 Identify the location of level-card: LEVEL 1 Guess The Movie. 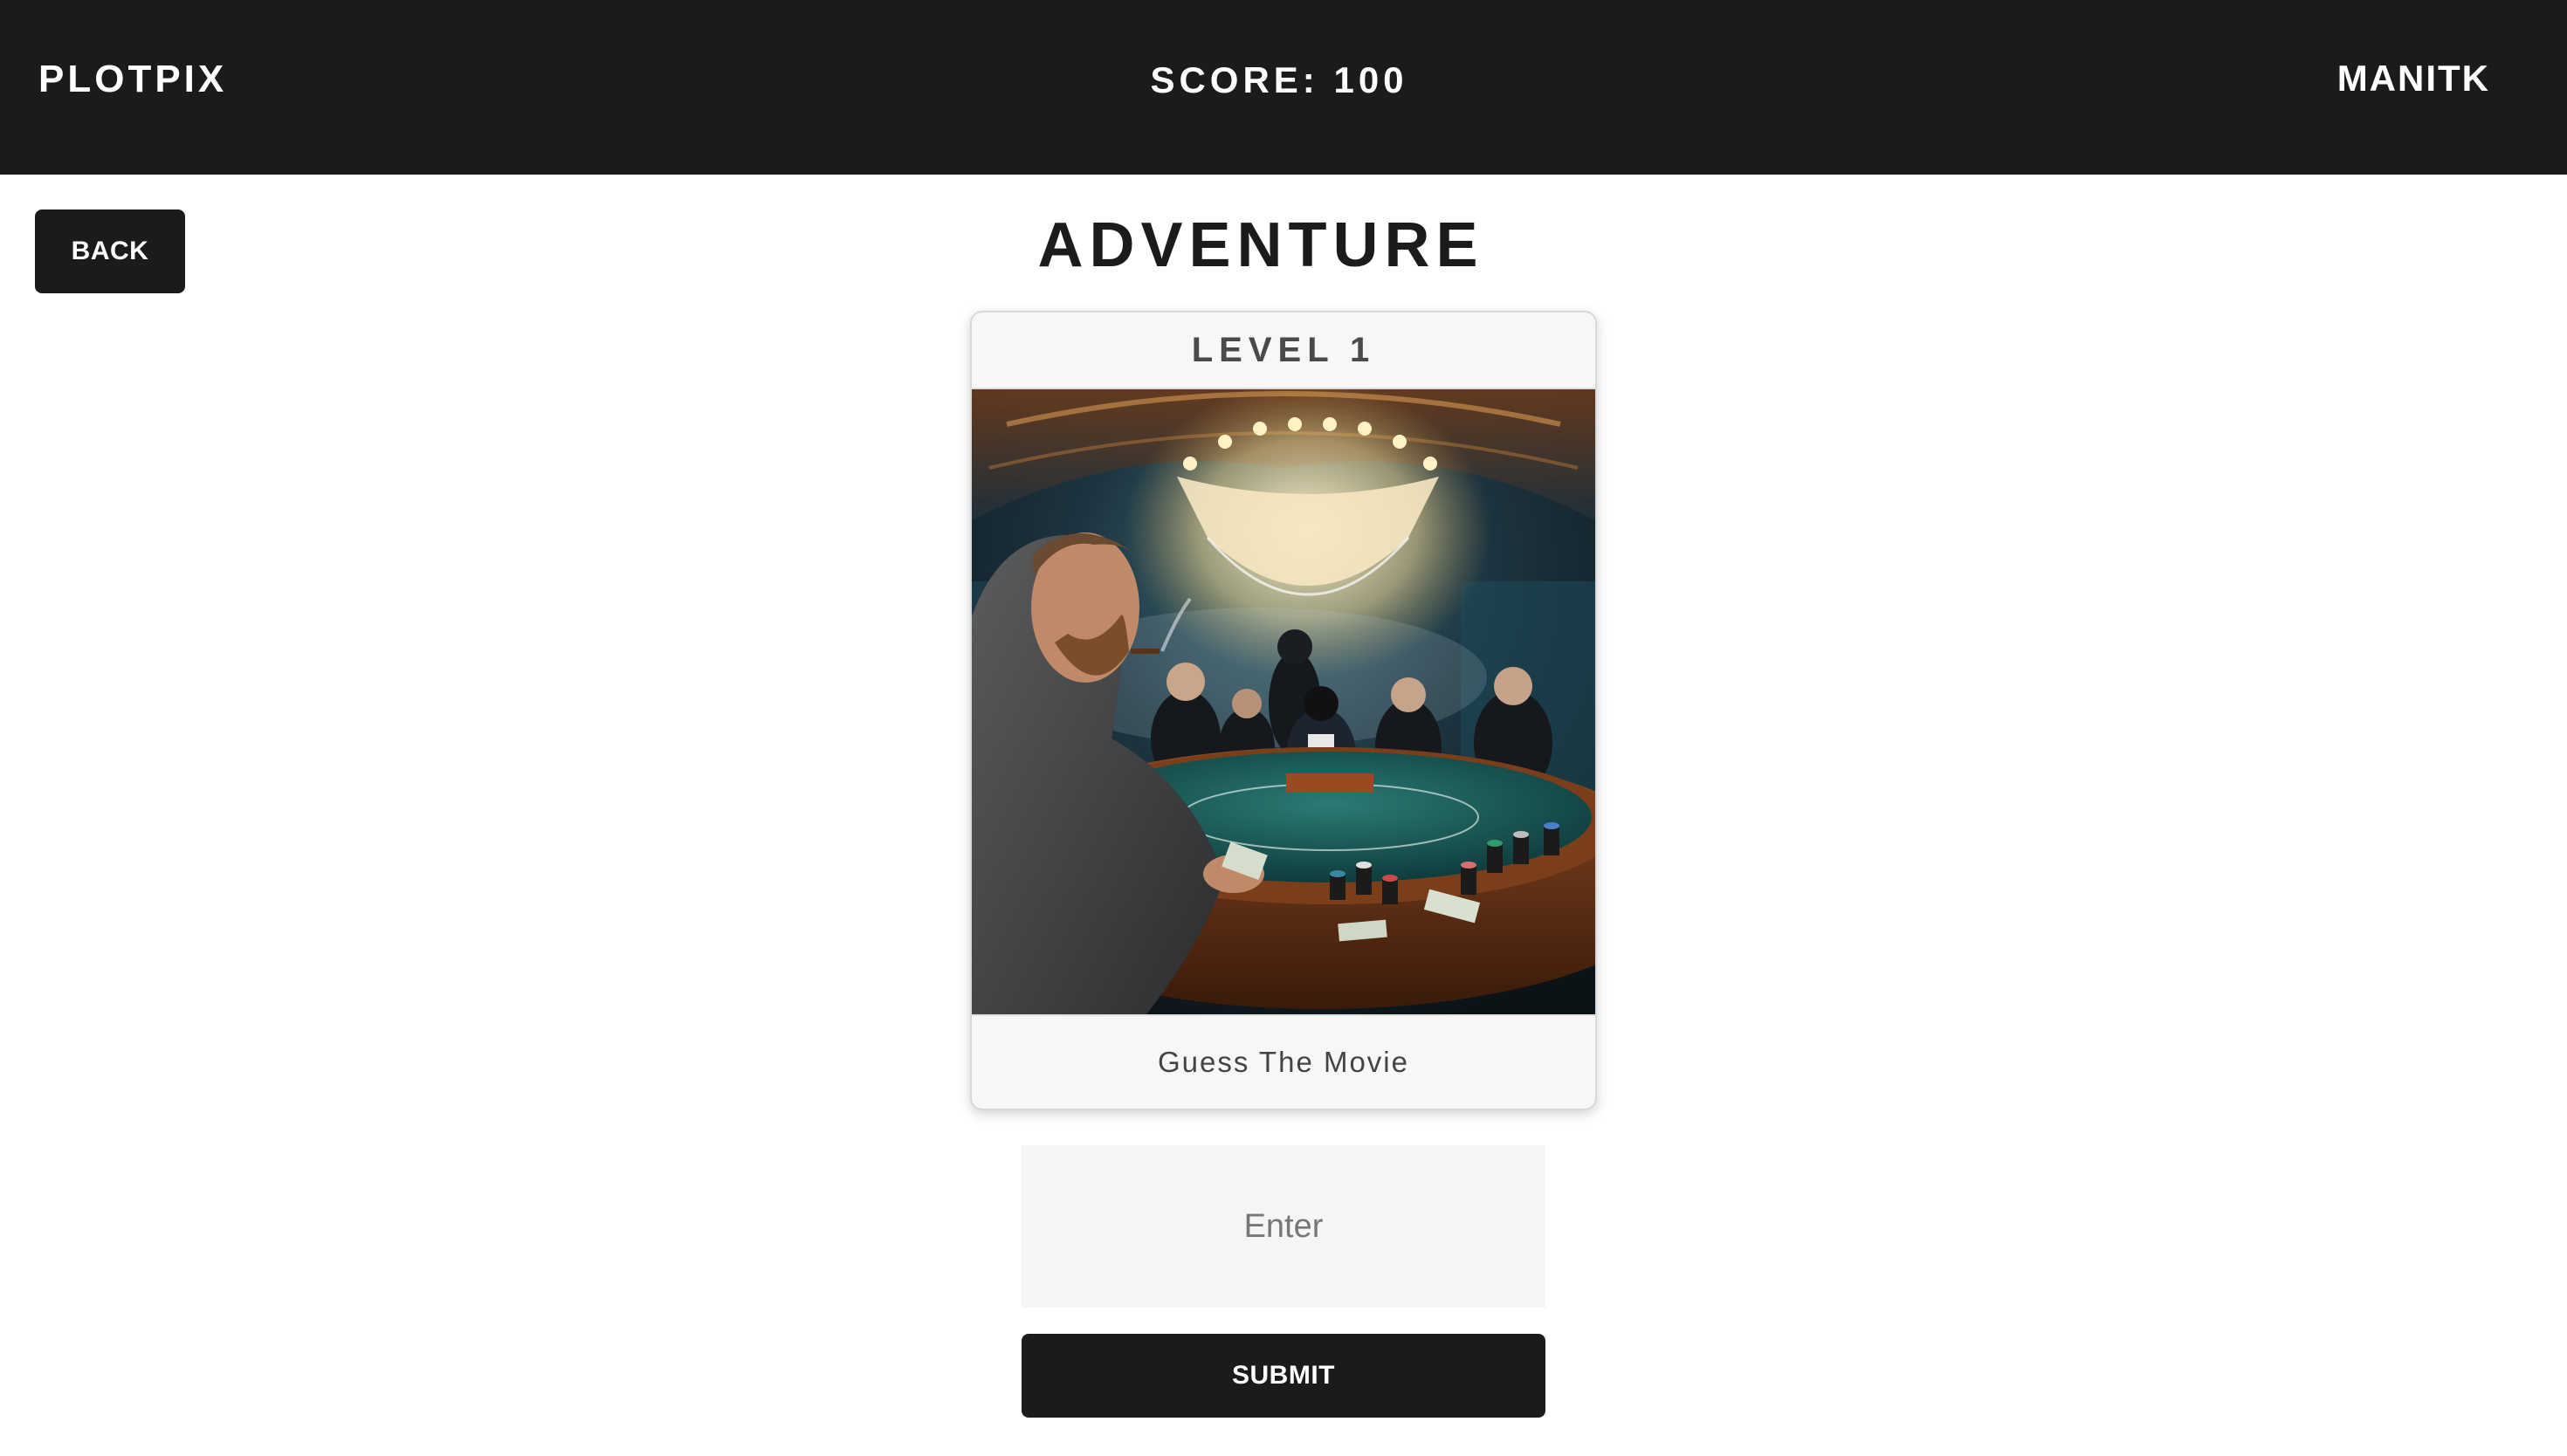
(1283, 710).